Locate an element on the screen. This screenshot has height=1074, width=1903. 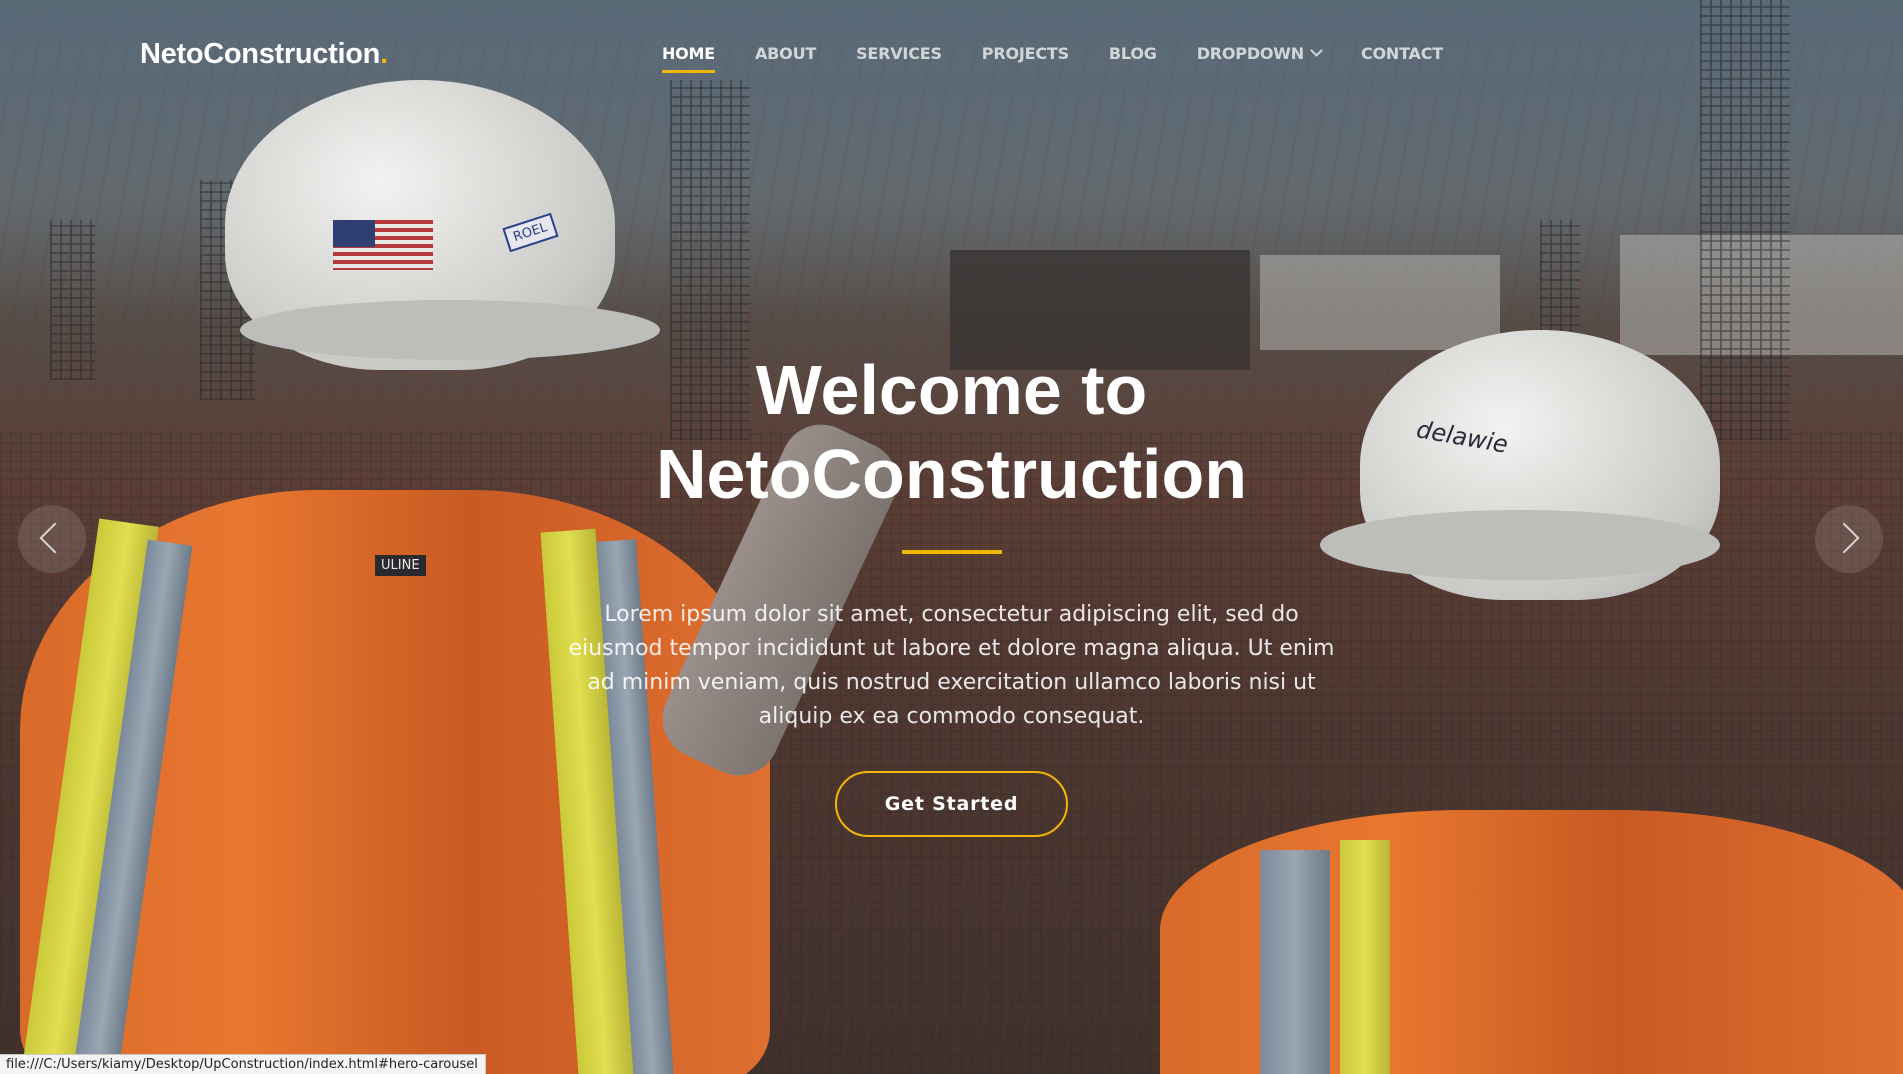
us-flag-sticker is located at coordinates (383, 245).